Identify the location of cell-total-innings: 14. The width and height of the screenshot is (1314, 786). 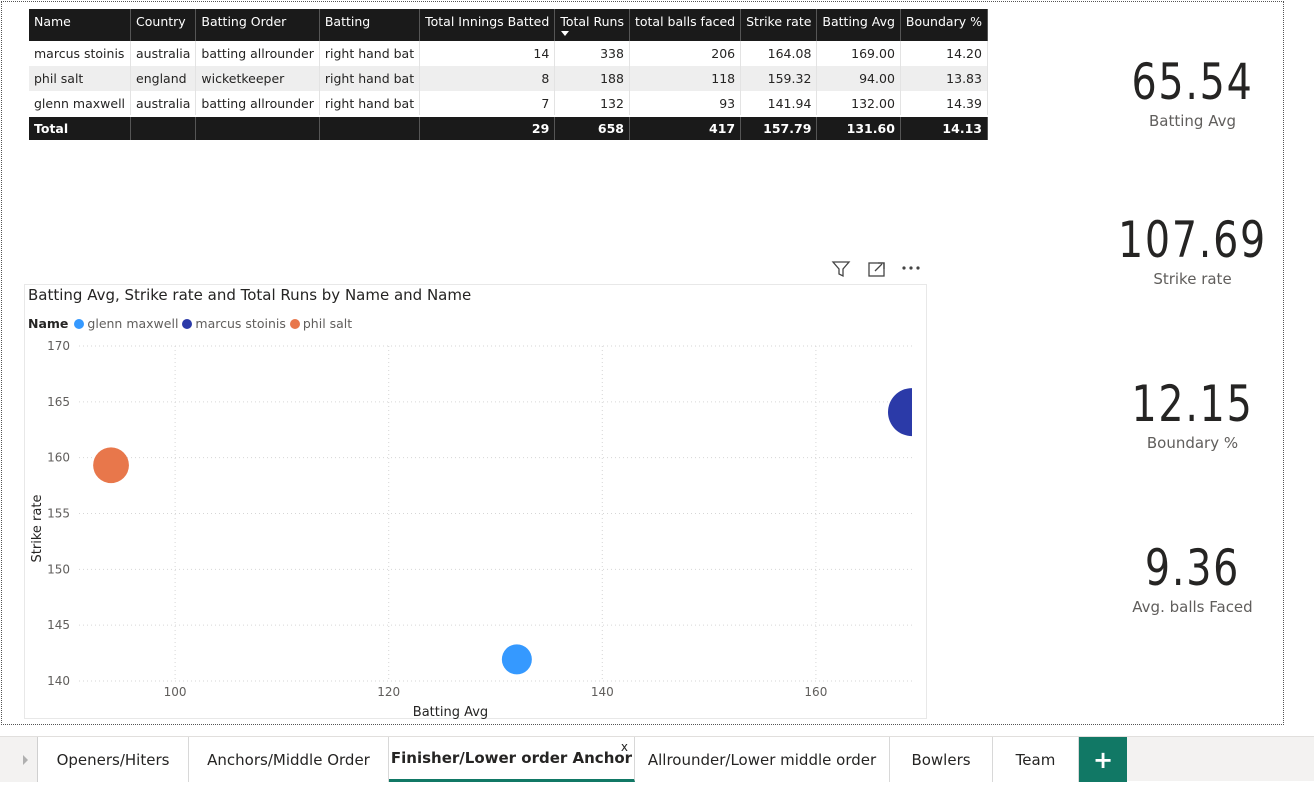
(487, 53).